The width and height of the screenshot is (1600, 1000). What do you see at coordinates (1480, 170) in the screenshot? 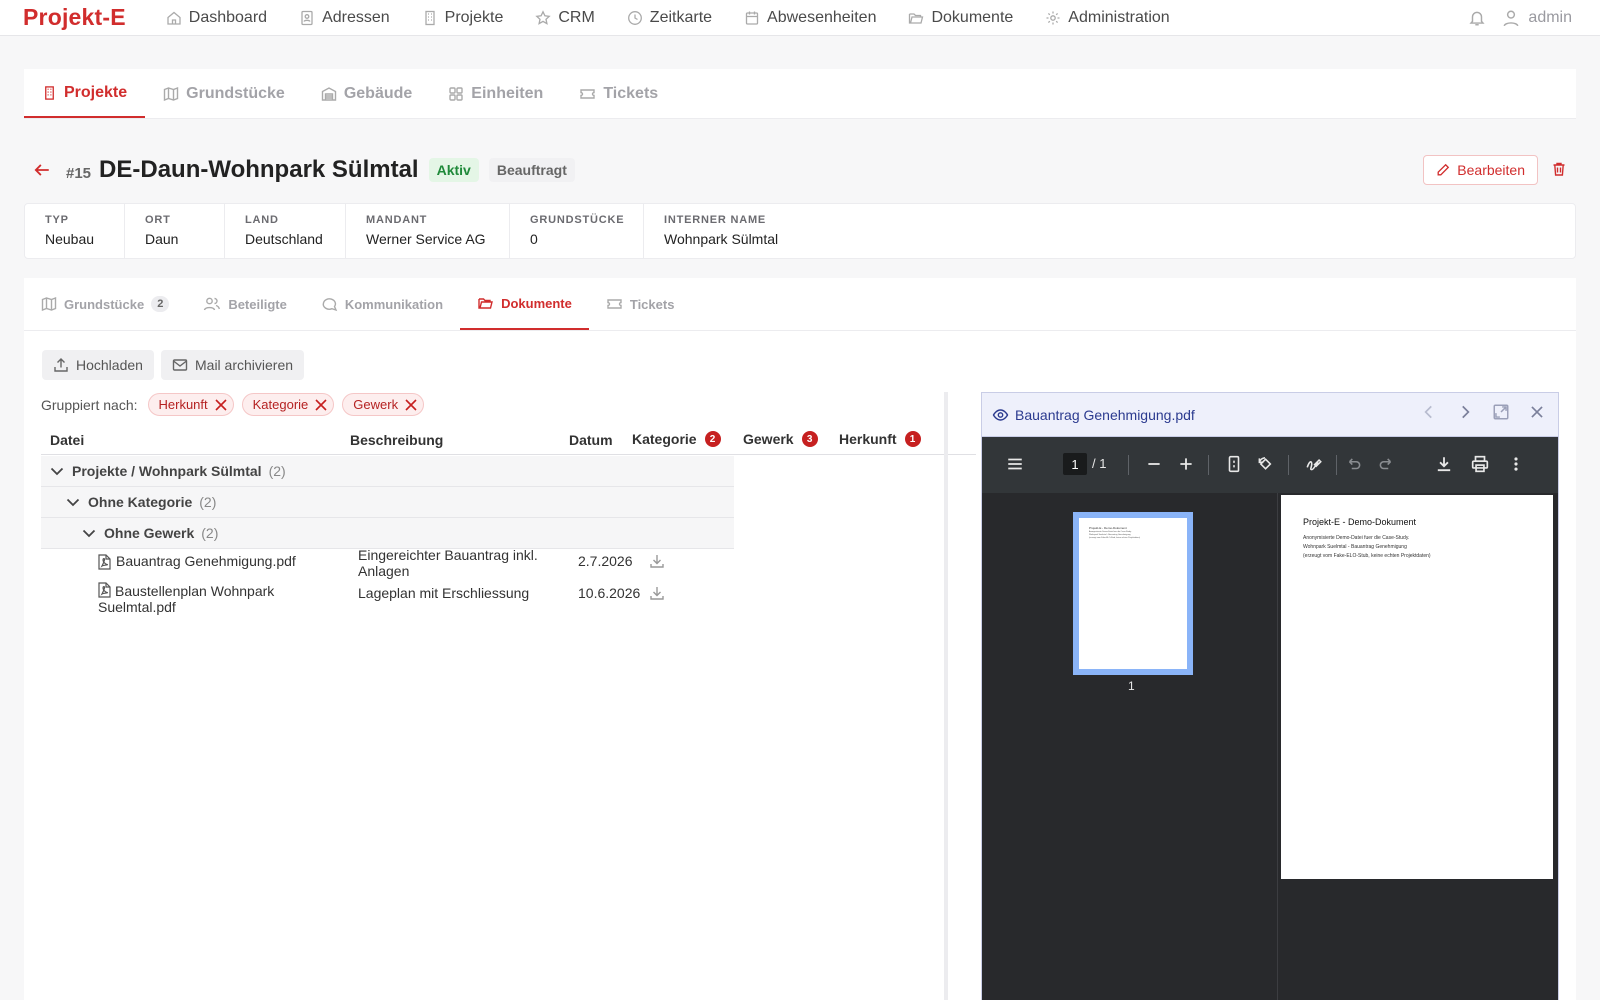
I see `edit-button: Bearbeiten` at bounding box center [1480, 170].